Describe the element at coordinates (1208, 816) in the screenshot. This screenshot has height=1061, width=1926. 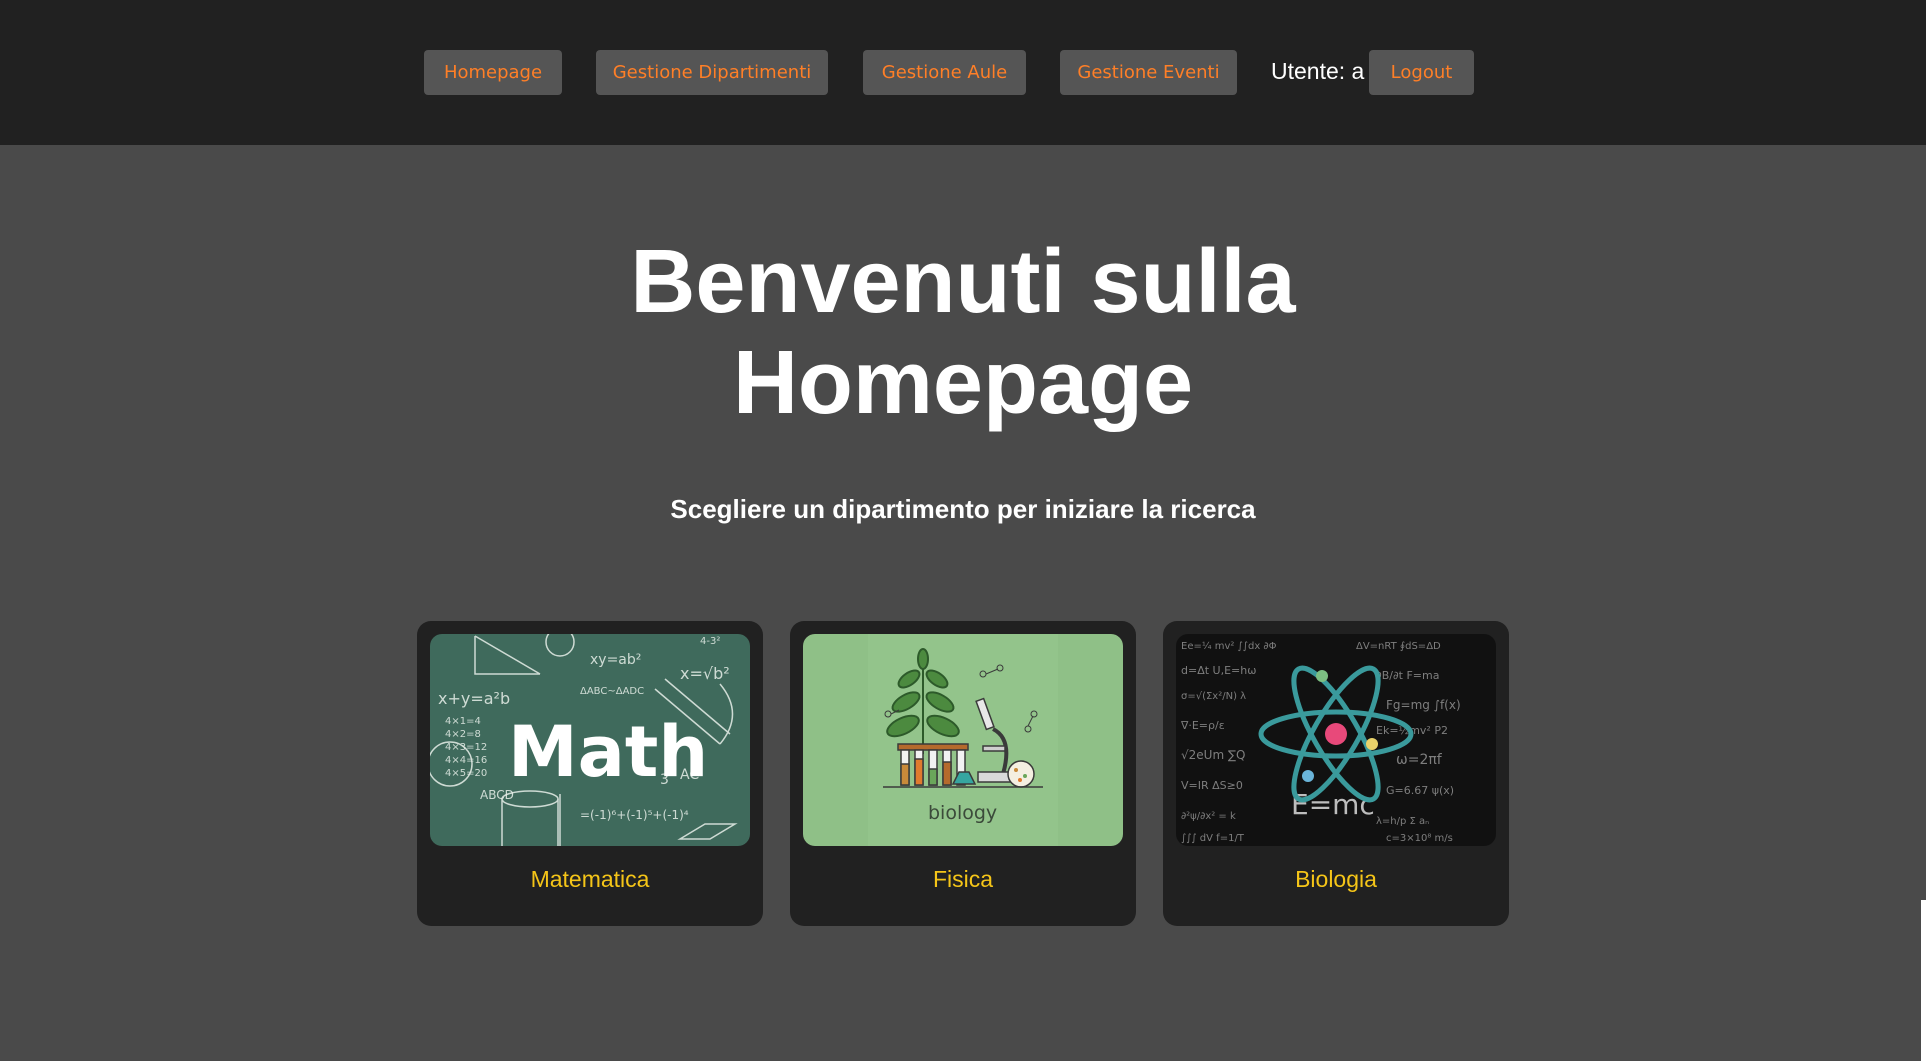
I see `svg-text: ∂²ψ/∂x² = k` at that location.